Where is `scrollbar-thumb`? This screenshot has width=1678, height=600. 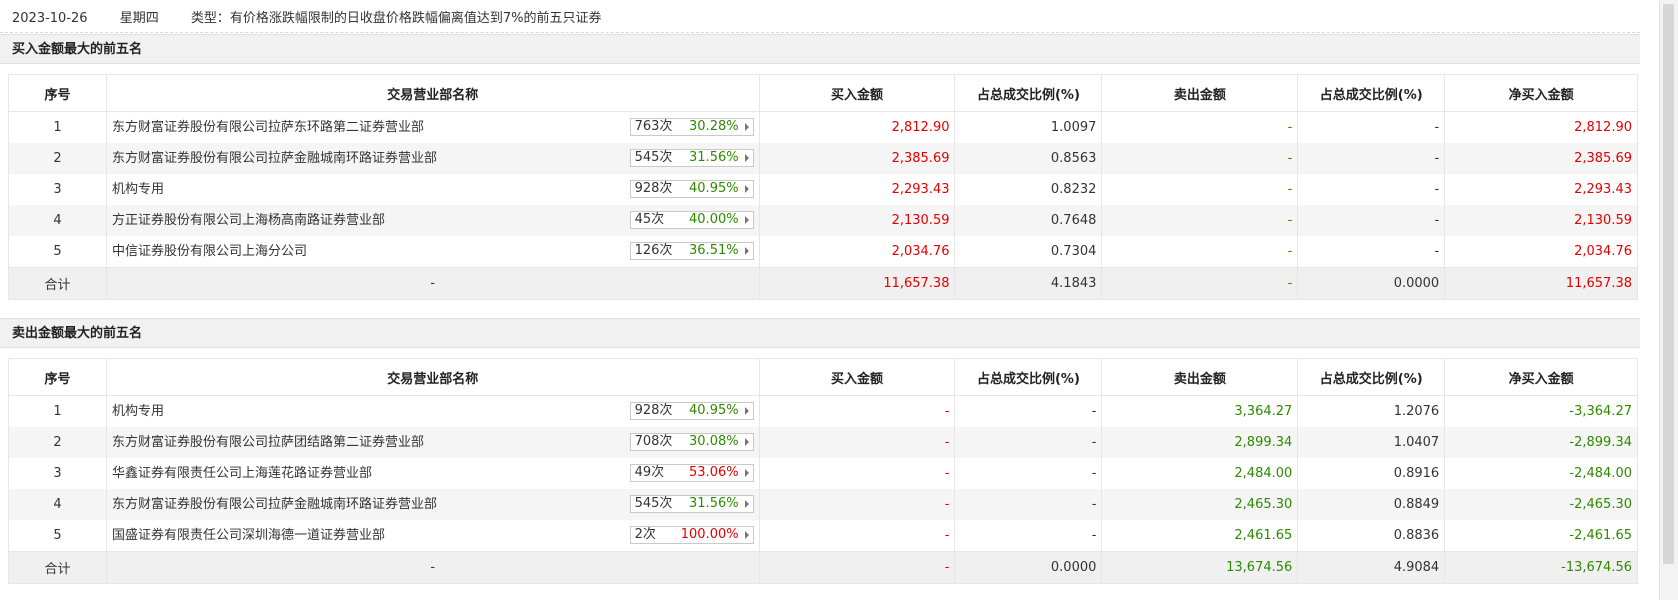 scrollbar-thumb is located at coordinates (1668, 284).